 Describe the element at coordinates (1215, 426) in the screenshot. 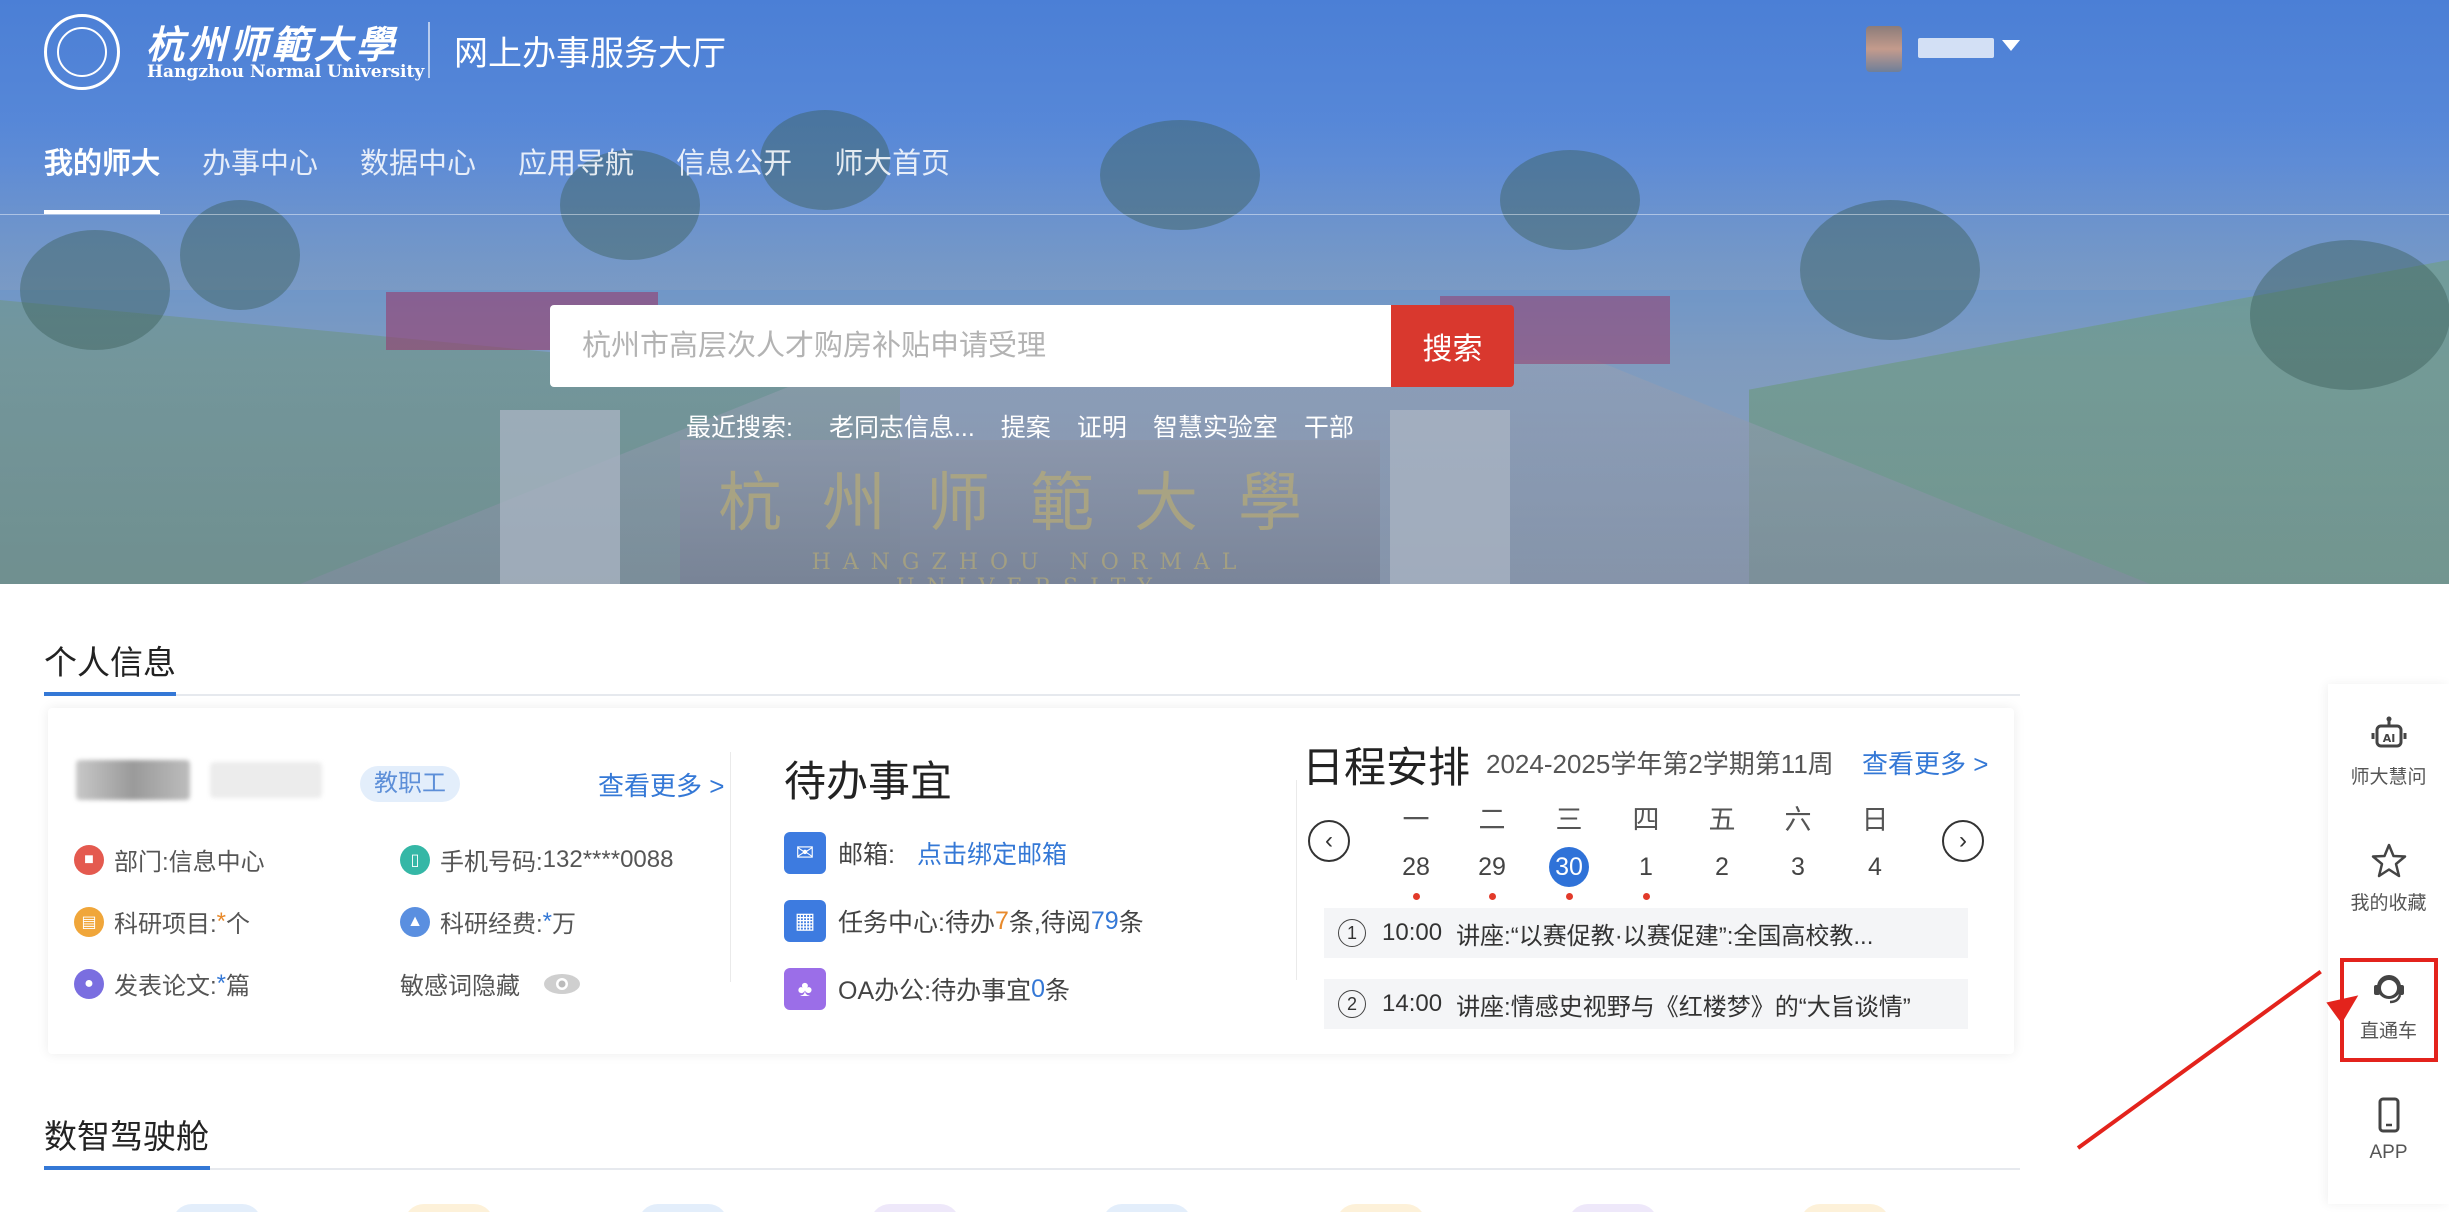

I see `recent-search-tag: 智慧实验室` at that location.